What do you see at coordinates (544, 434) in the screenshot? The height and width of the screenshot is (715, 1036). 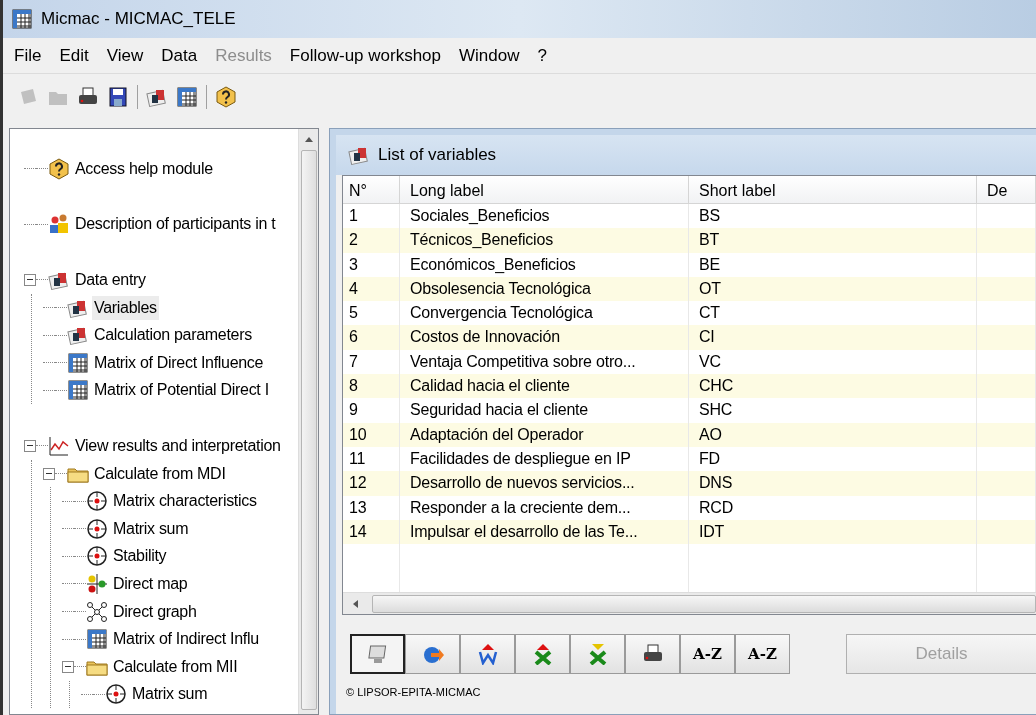 I see `table-cell: Adaptación del Operador` at bounding box center [544, 434].